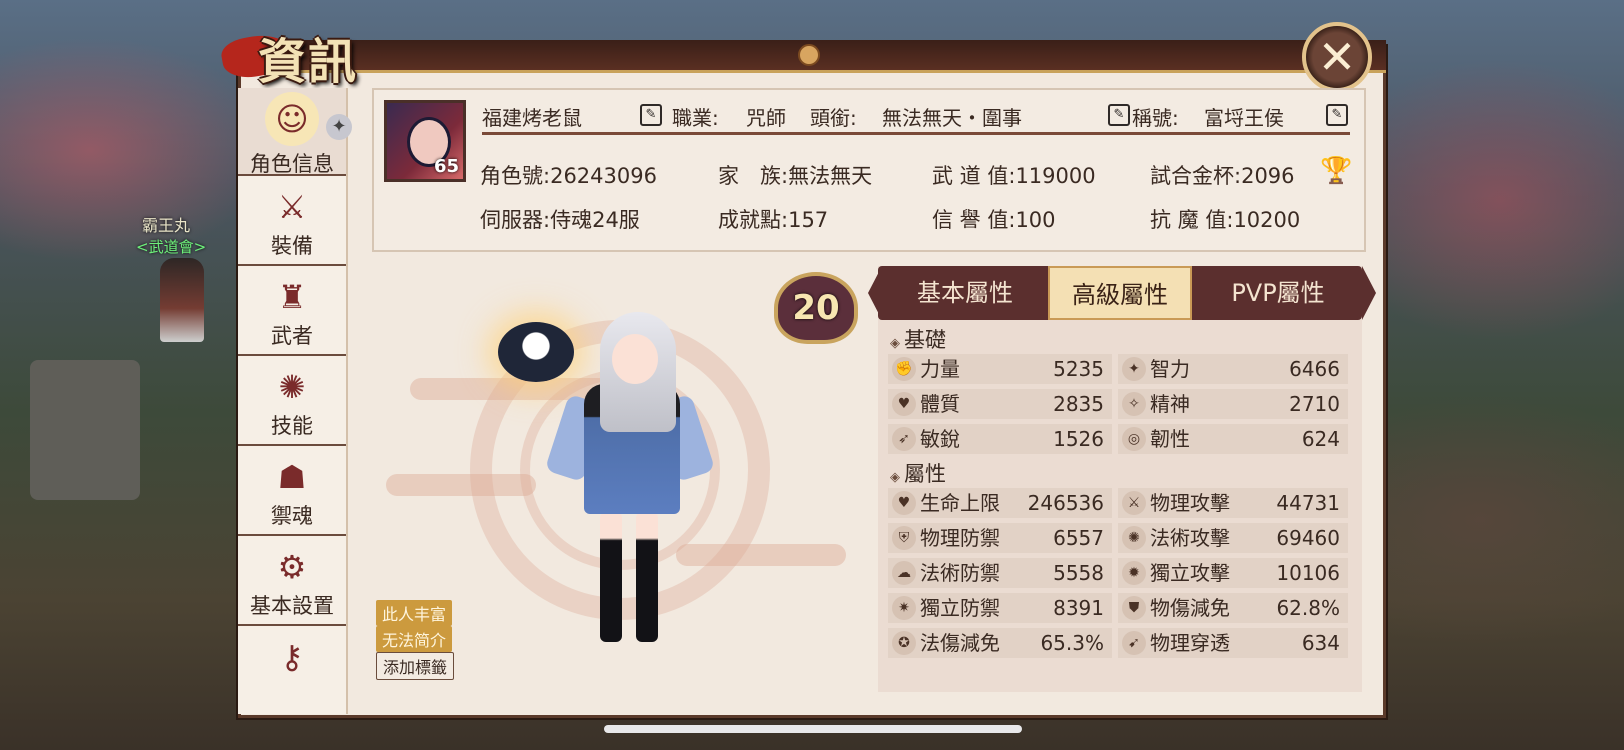  I want to click on profile-tag: 此人丰富, so click(414, 613).